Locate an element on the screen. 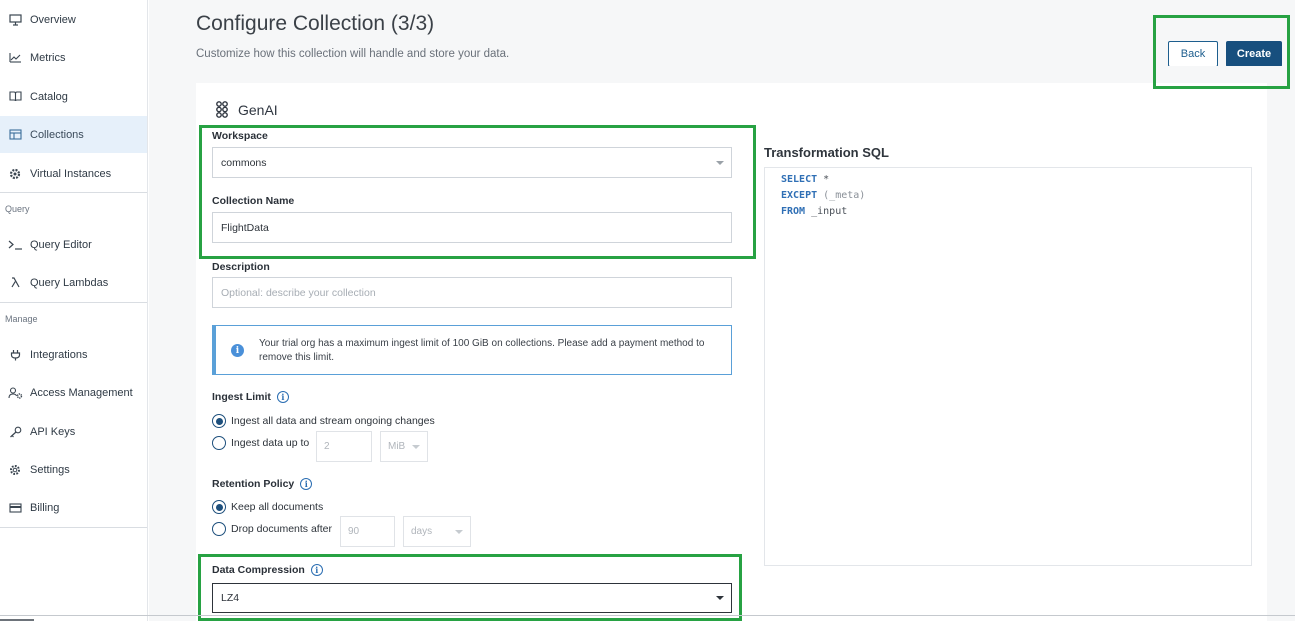  sidebar-item-query-lambdas: Query Lambdas is located at coordinates (73, 282).